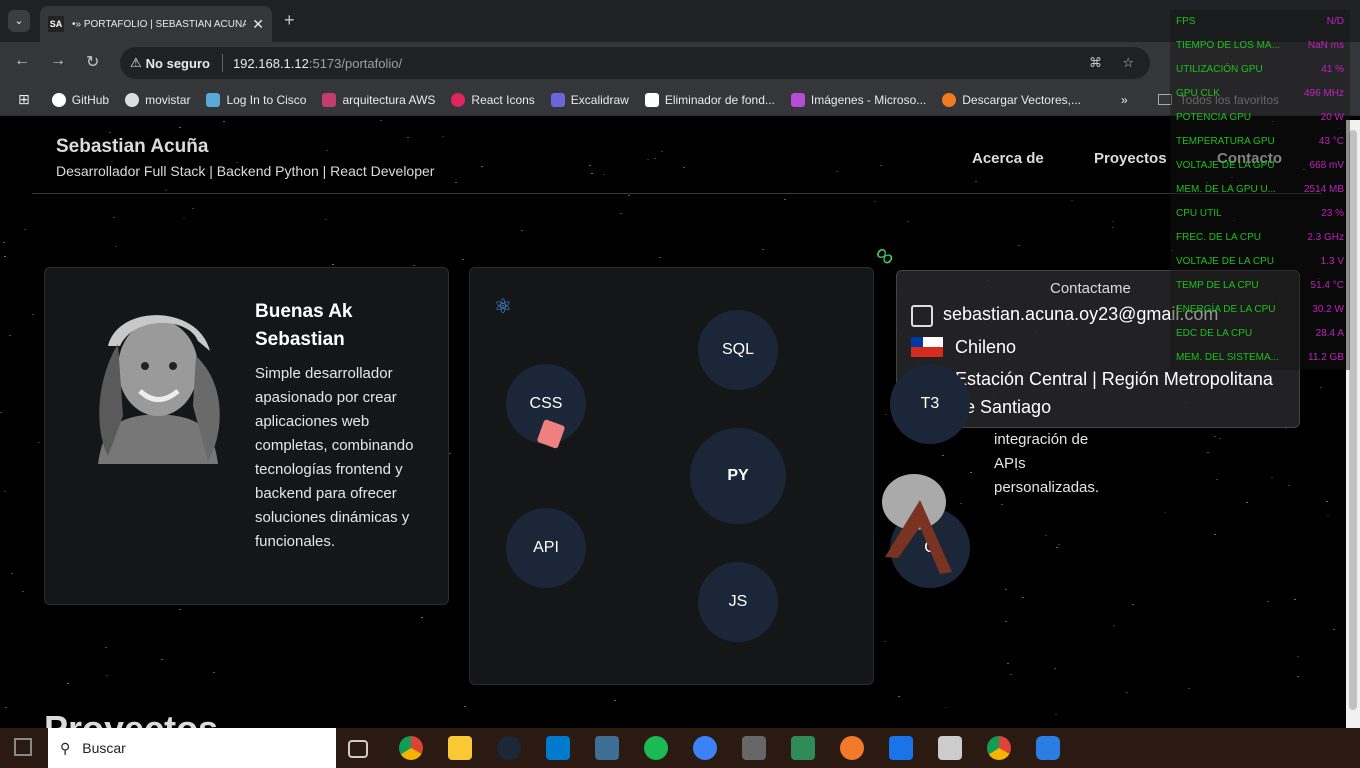 This screenshot has height=768, width=1360. What do you see at coordinates (304, 326) in the screenshot?
I see `greeting: Buenas Ak Sebastian` at bounding box center [304, 326].